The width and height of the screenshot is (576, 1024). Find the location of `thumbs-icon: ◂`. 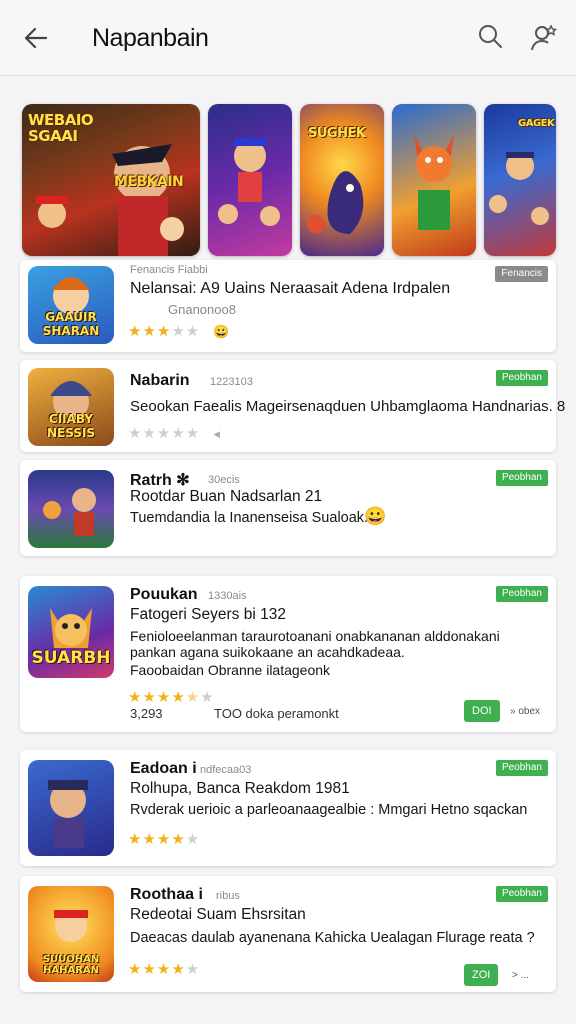

thumbs-icon: ◂ is located at coordinates (217, 434).